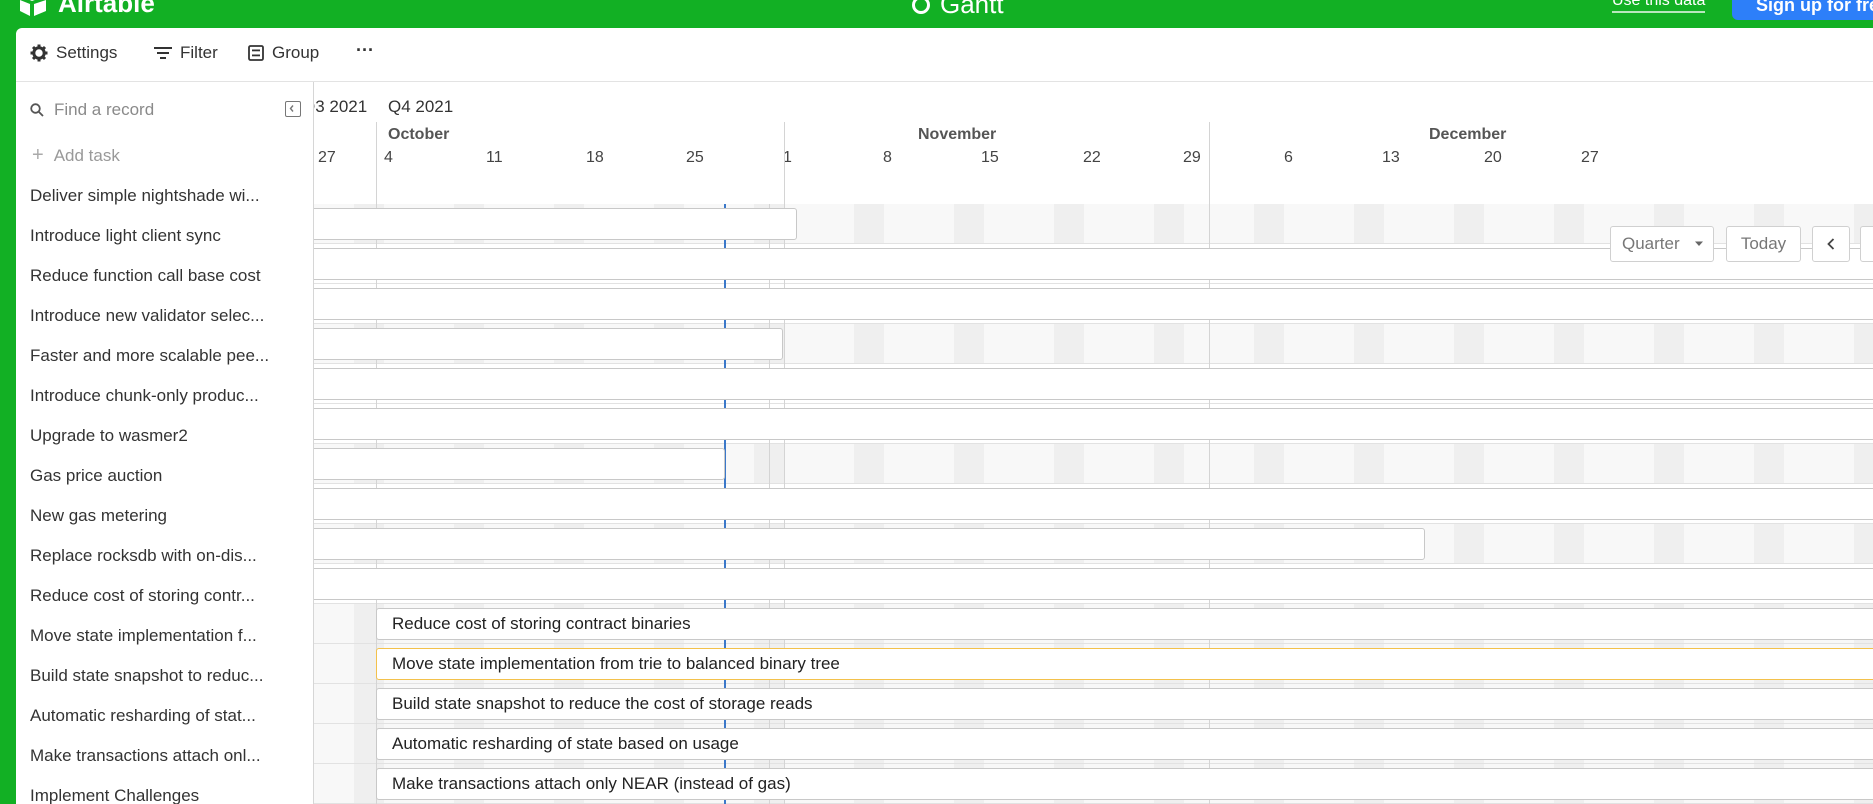 Image resolution: width=1873 pixels, height=804 pixels. Describe the element at coordinates (419, 134) in the screenshot. I see `month-label-october: October` at that location.